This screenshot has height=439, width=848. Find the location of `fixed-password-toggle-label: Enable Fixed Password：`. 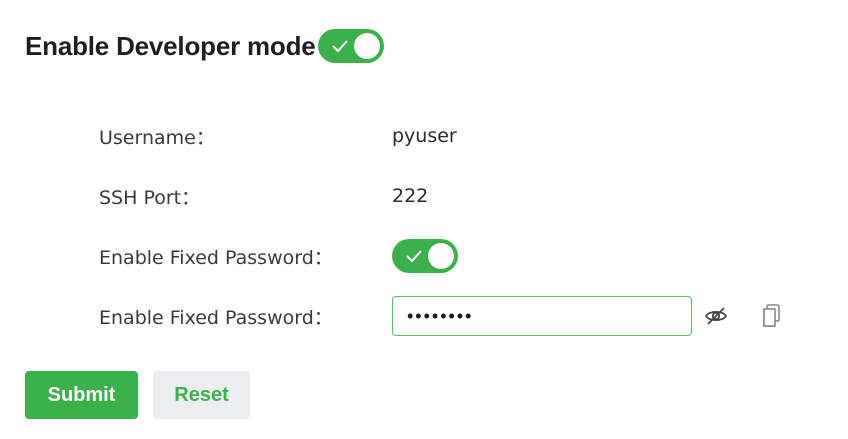

fixed-password-toggle-label: Enable Fixed Password： is located at coordinates (216, 257).